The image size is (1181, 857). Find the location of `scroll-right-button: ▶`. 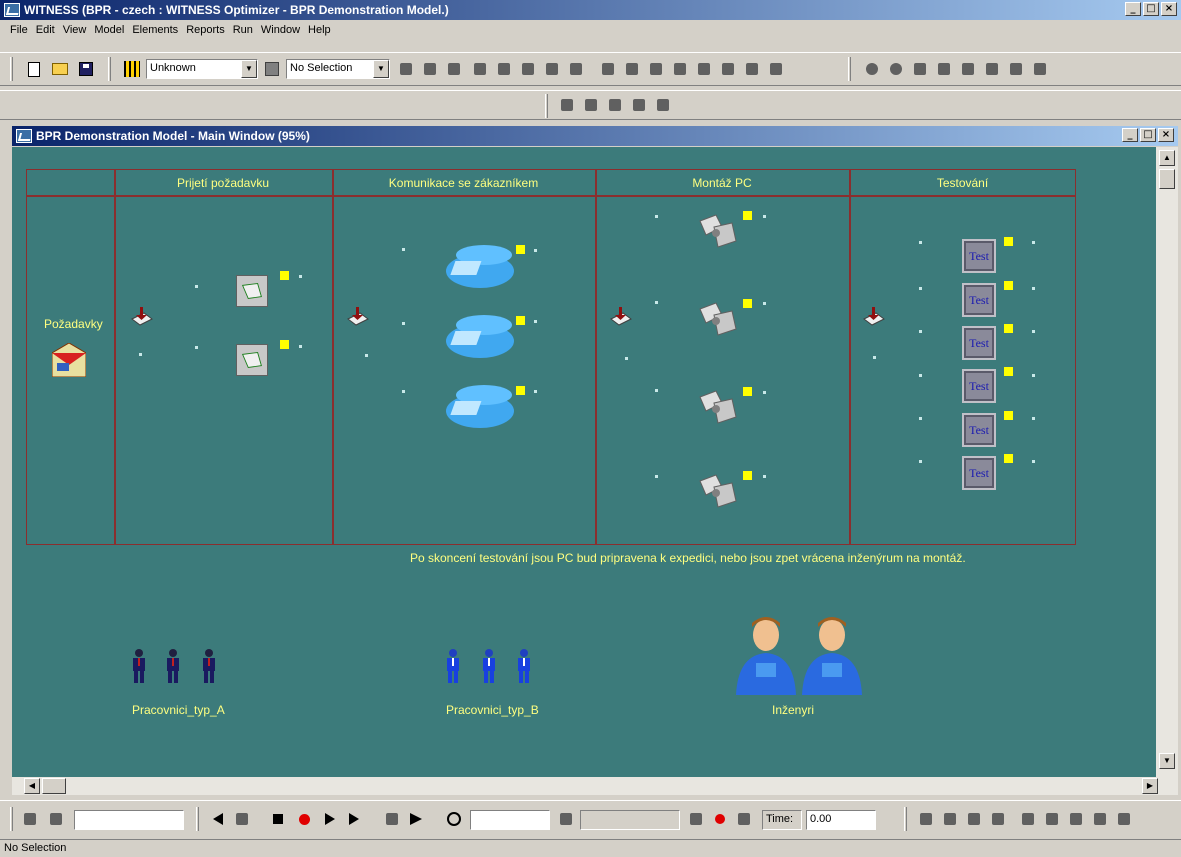

scroll-right-button: ▶ is located at coordinates (1150, 786).